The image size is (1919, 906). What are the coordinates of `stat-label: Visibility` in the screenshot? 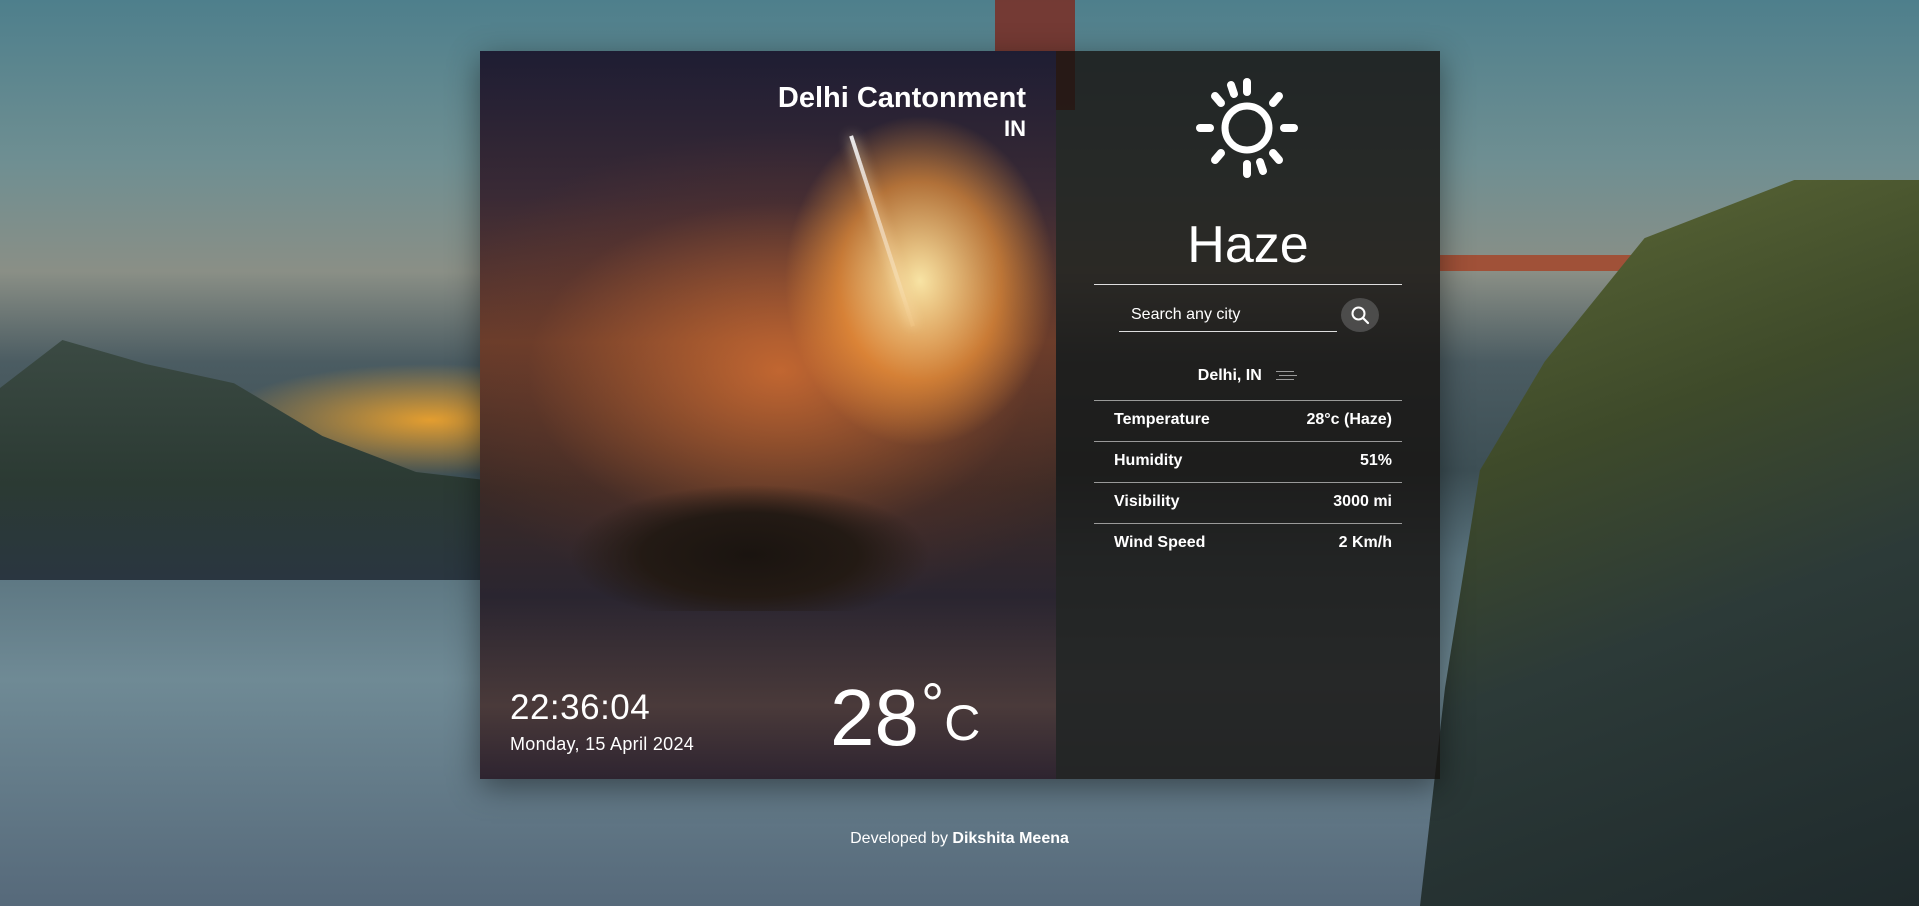 It's located at (1147, 501).